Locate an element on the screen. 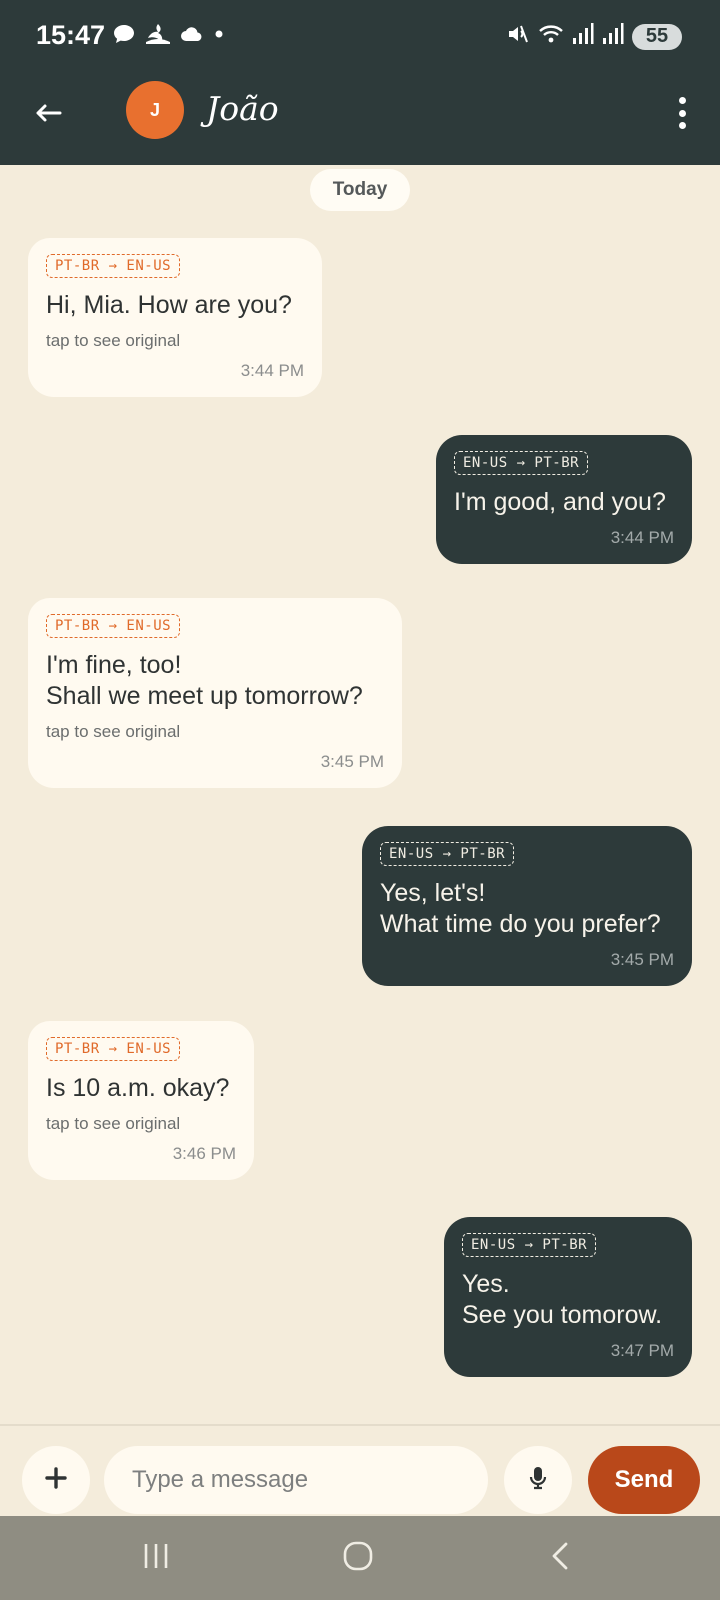  bank-icon is located at coordinates (158, 36).